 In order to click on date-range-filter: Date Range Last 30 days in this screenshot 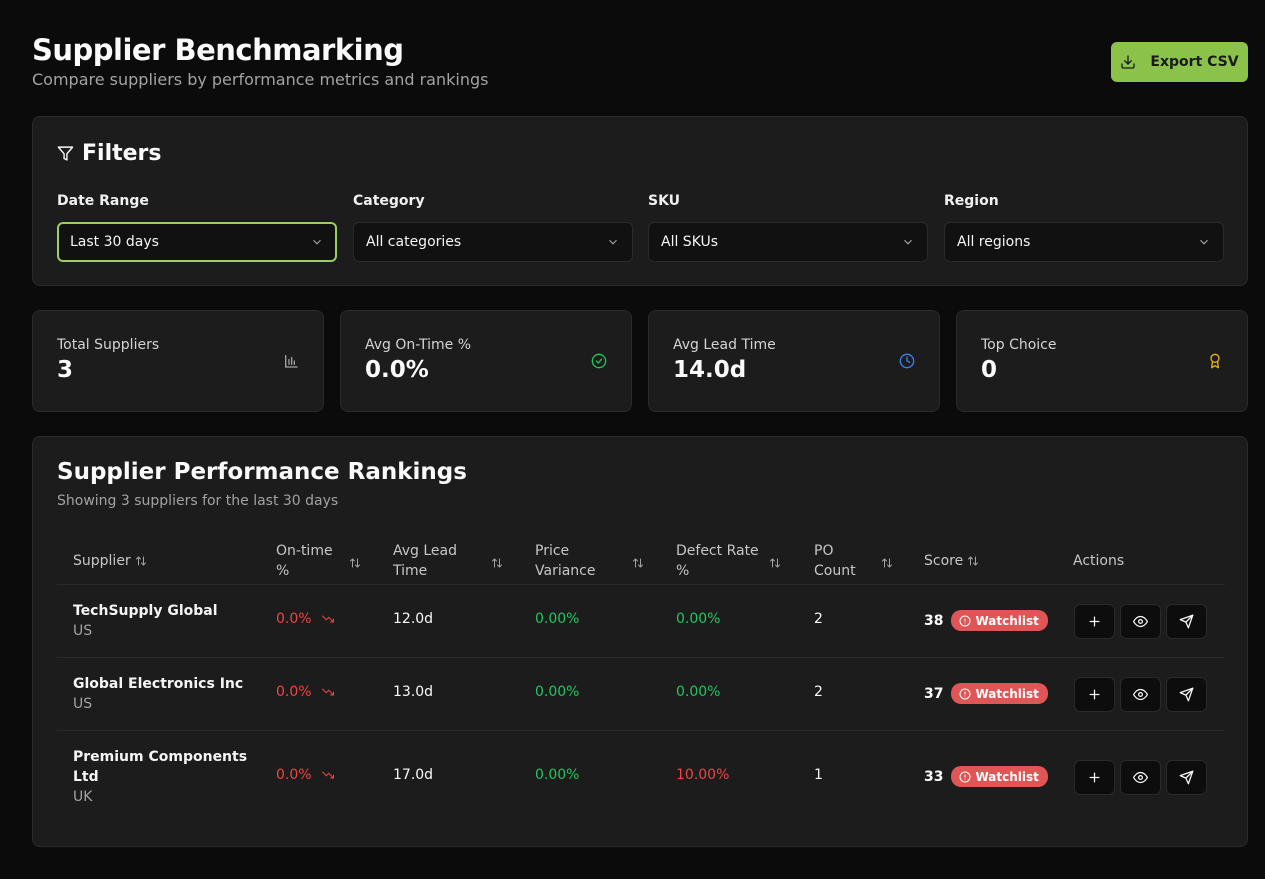, I will do `click(197, 227)`.